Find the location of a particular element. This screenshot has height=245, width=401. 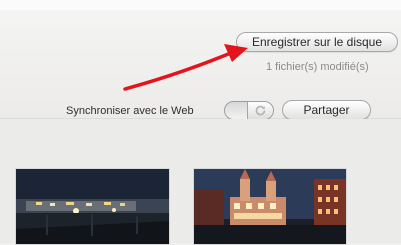

toggle-knob is located at coordinates (260, 110).